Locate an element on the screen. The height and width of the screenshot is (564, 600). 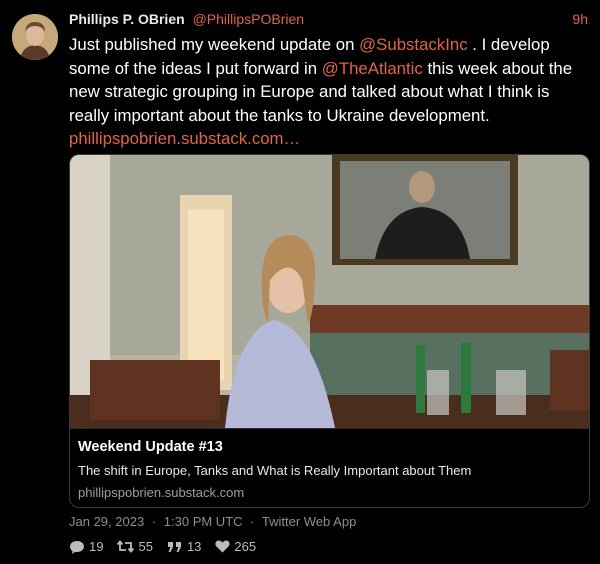
tweet-header: Phillips P. OBrien @PhillipsPOBrien 9h is located at coordinates (328, 21).